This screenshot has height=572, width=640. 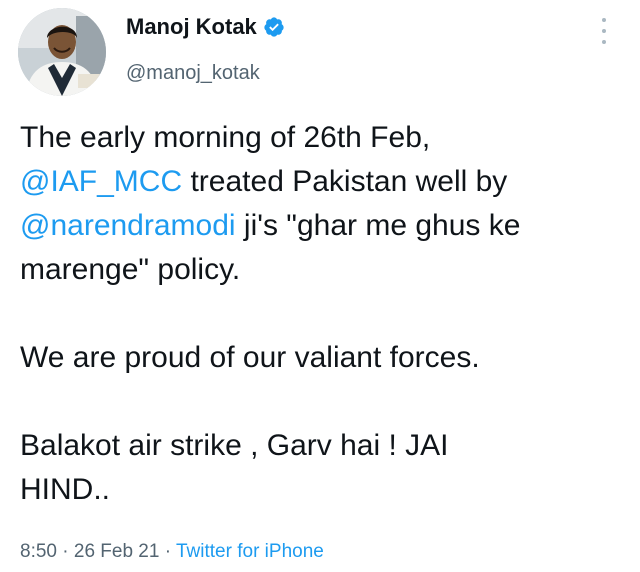 I want to click on tweet-text-fragment: ji's "ghar me ghus ke, so click(x=378, y=225).